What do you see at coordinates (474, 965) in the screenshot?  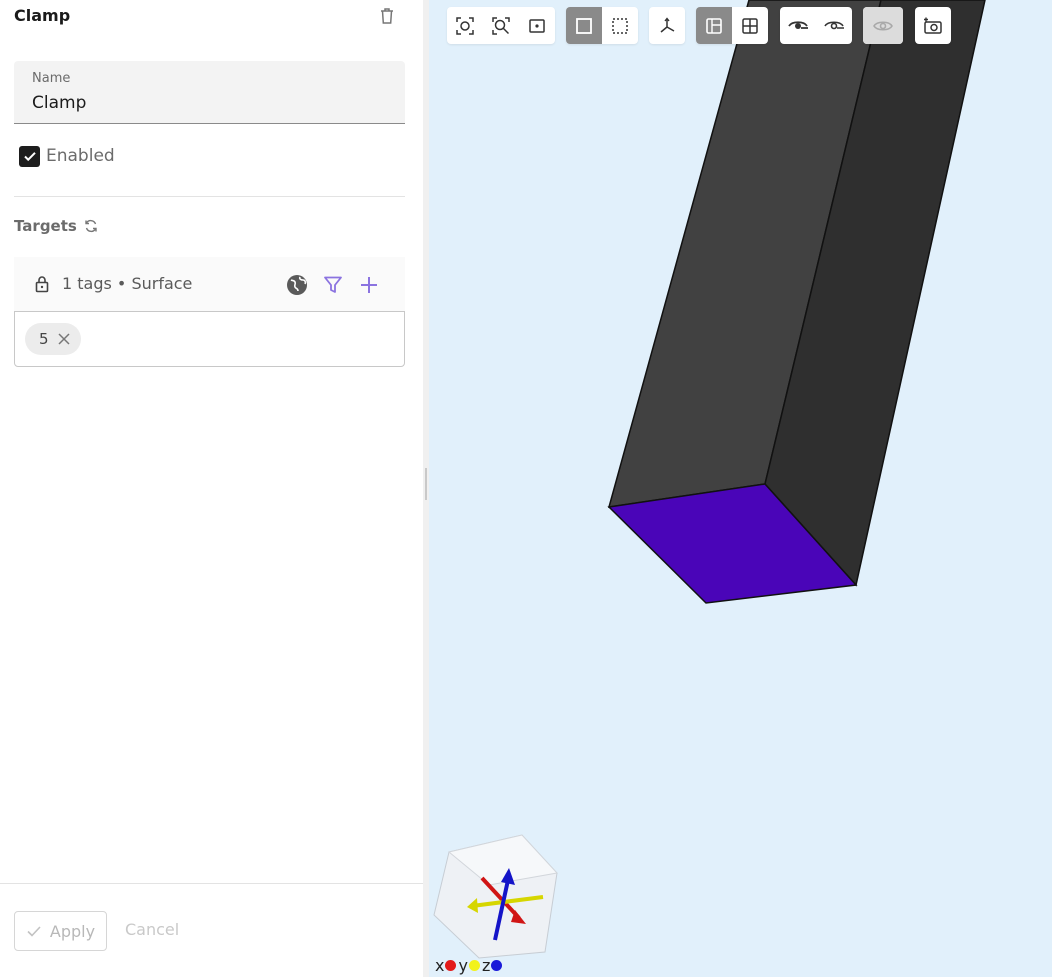 I see `axis-y-dot` at bounding box center [474, 965].